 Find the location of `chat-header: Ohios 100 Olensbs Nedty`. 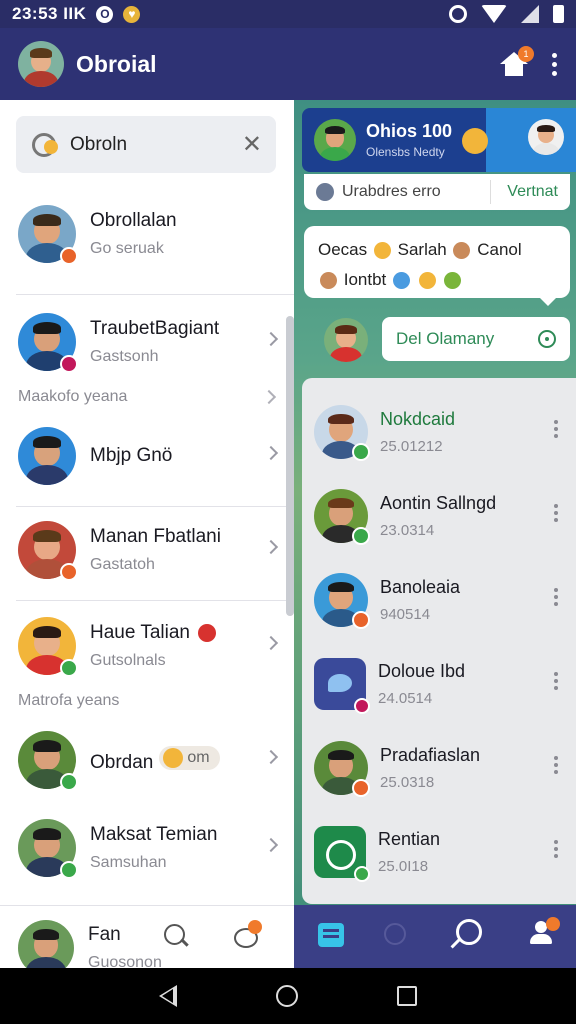

chat-header: Ohios 100 Olensbs Nedty is located at coordinates (439, 140).